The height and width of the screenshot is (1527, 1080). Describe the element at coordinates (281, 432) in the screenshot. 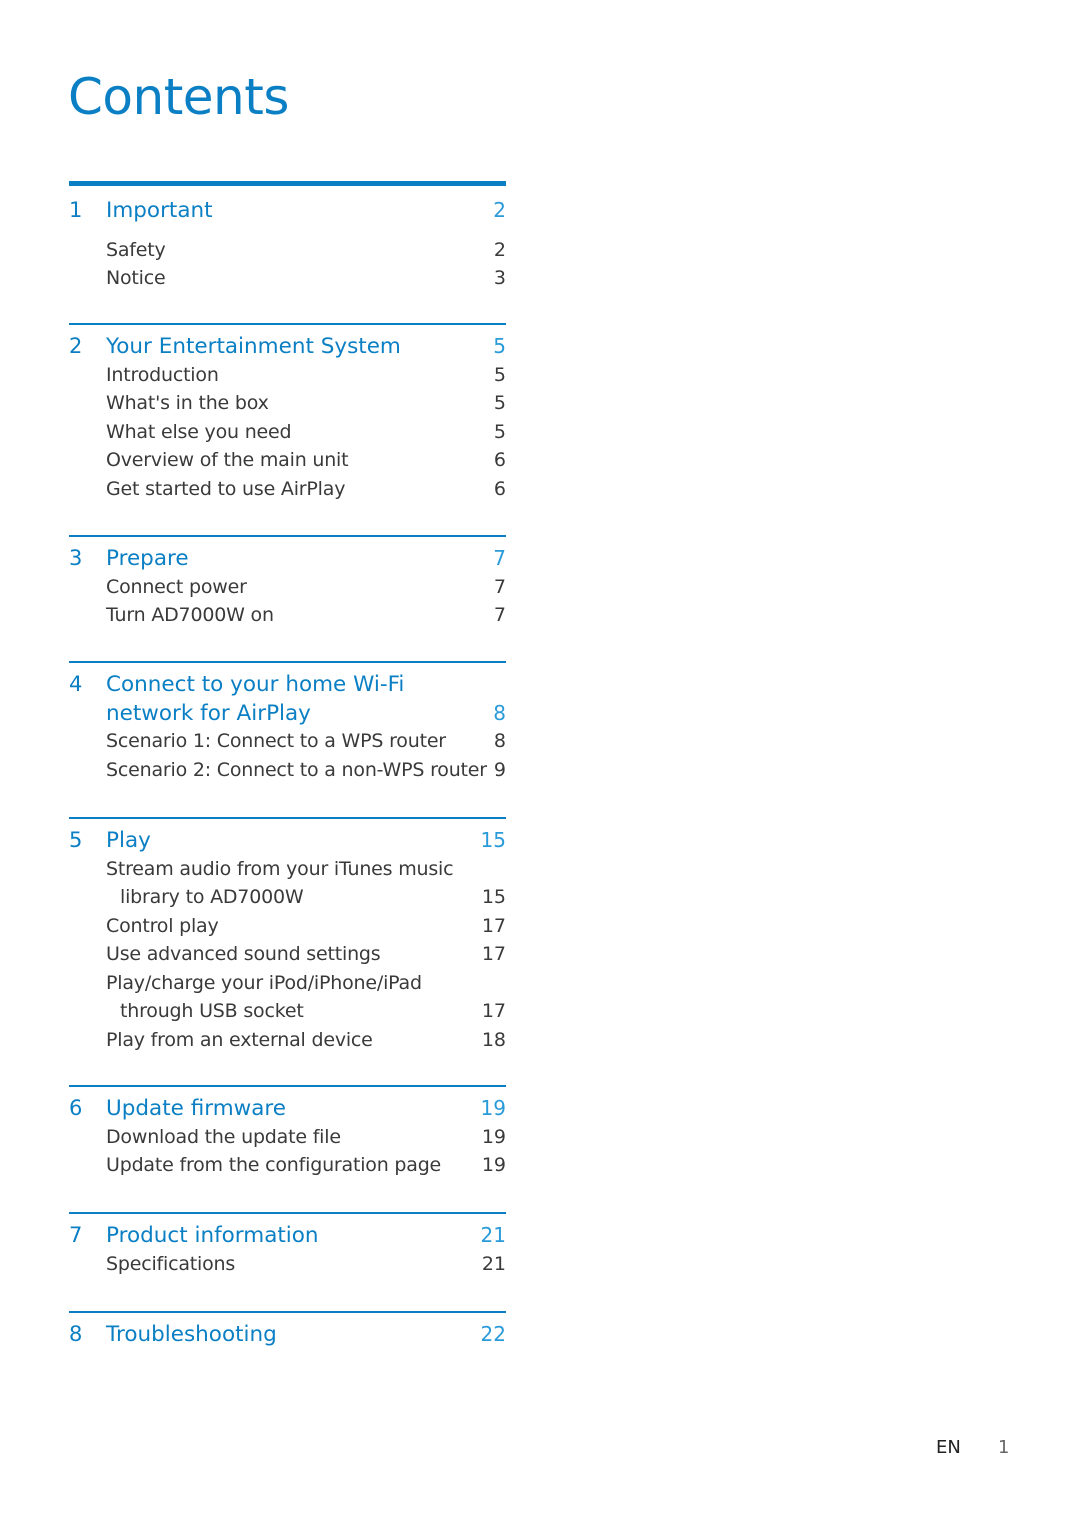

I see `entry-title: What else you need` at that location.